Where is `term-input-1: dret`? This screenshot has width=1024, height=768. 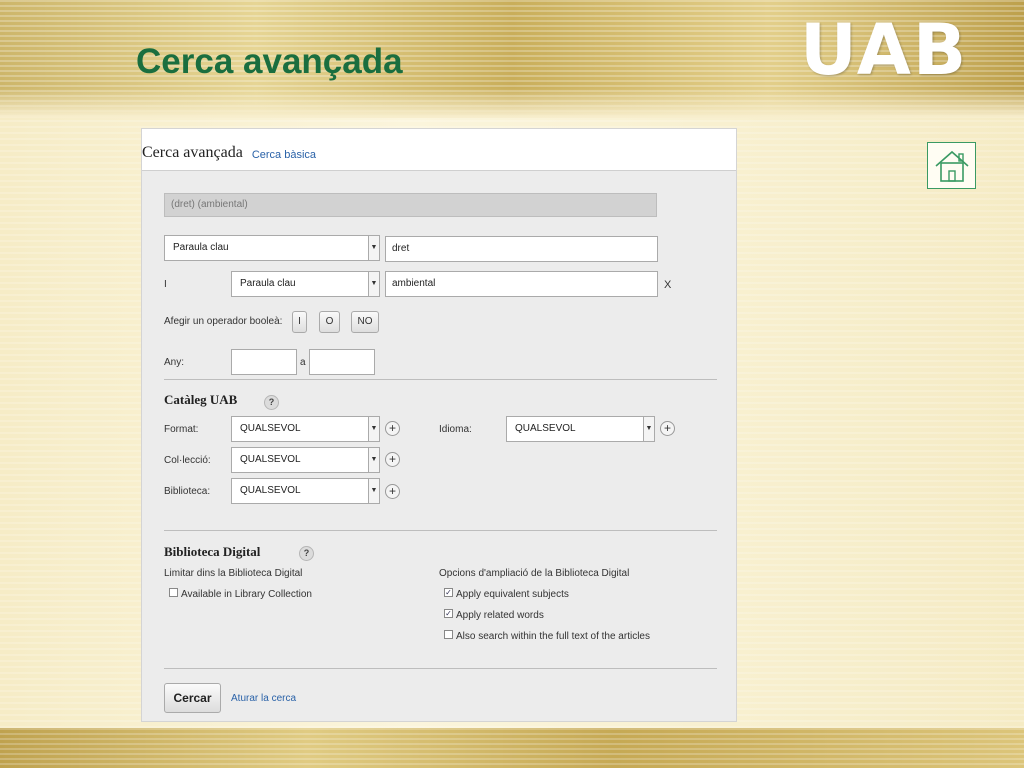 term-input-1: dret is located at coordinates (521, 249).